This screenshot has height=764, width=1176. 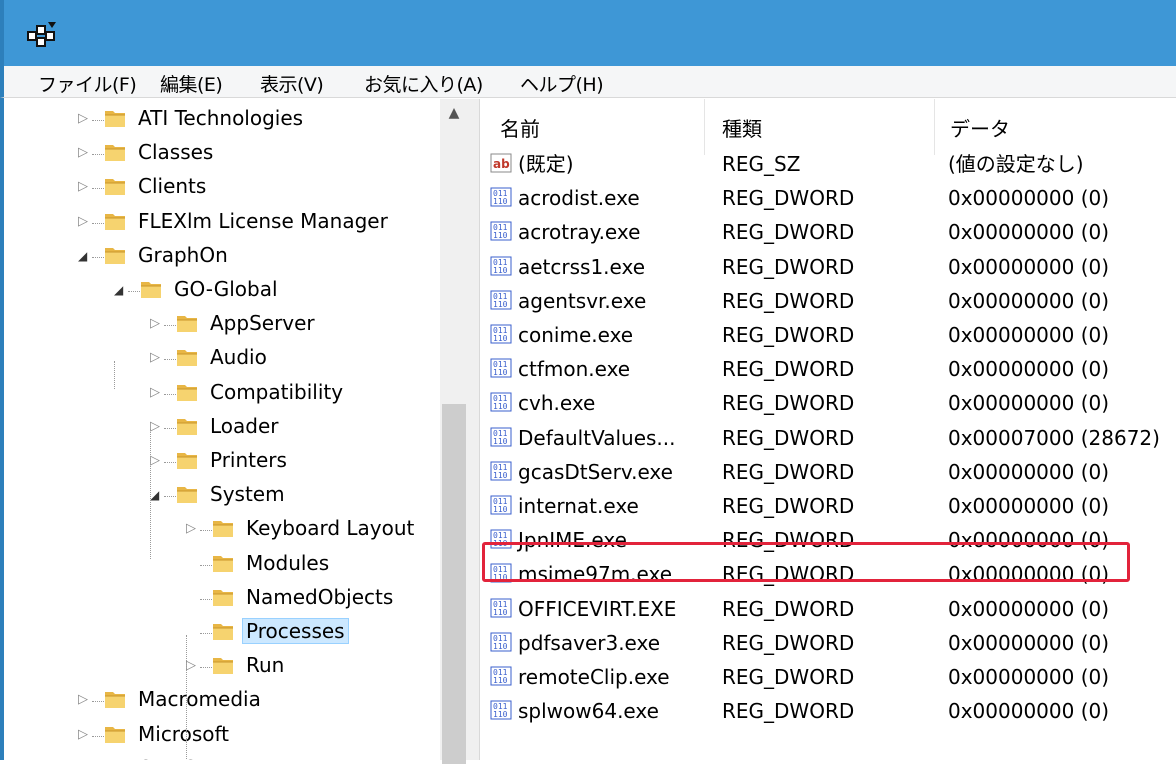 What do you see at coordinates (261, 757) in the screenshot?
I see `tree-item: ▷ODBC` at bounding box center [261, 757].